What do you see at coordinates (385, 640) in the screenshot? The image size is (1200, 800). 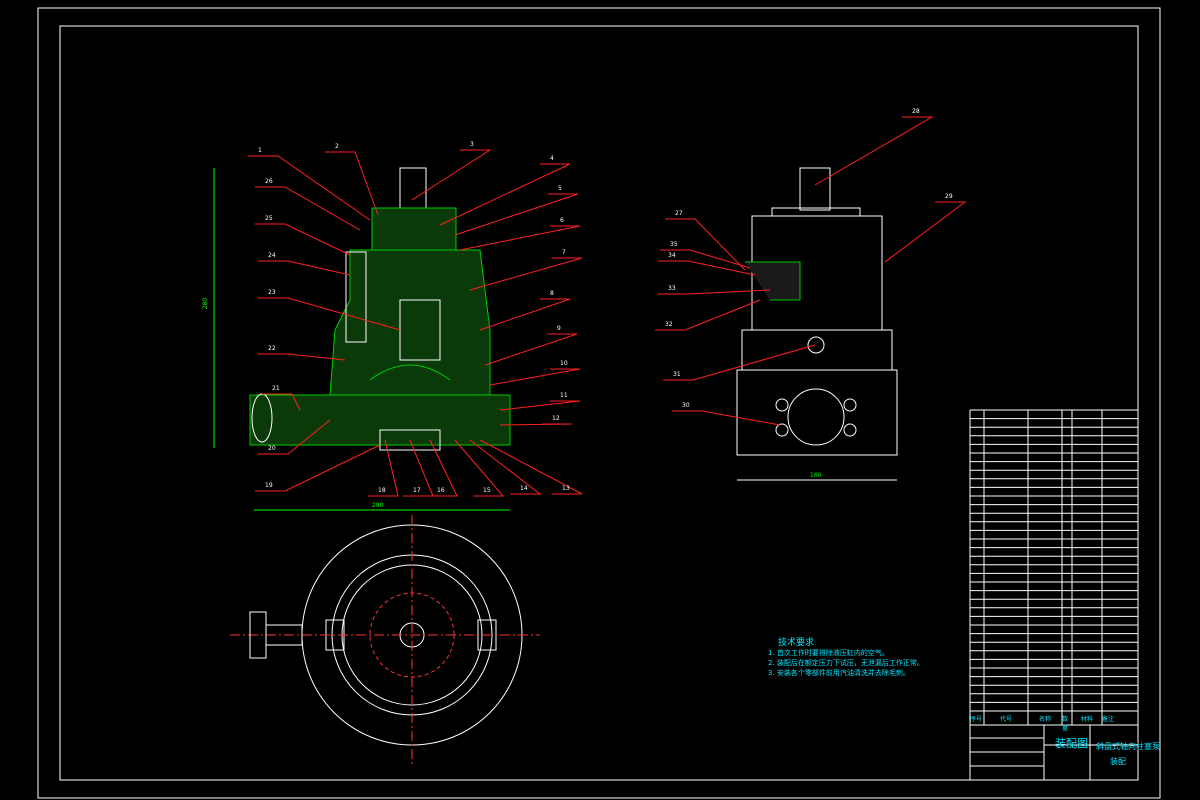 I see `top-view` at bounding box center [385, 640].